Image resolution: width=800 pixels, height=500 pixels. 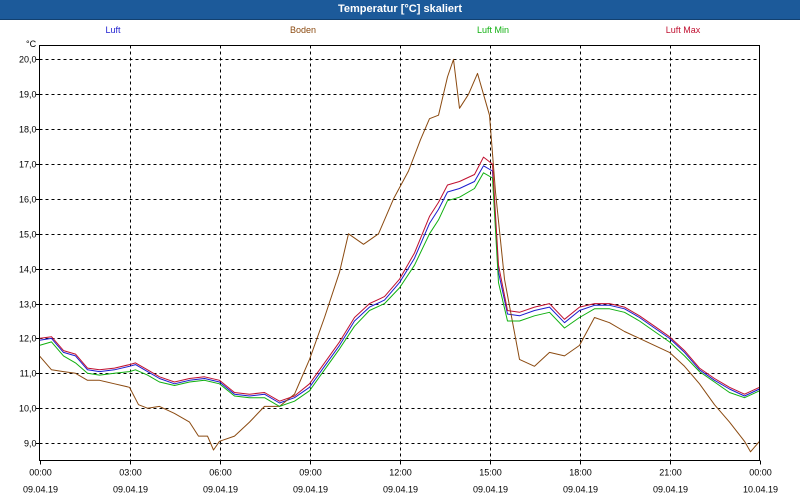 What do you see at coordinates (113, 30) in the screenshot?
I see `legend-item: Luft` at bounding box center [113, 30].